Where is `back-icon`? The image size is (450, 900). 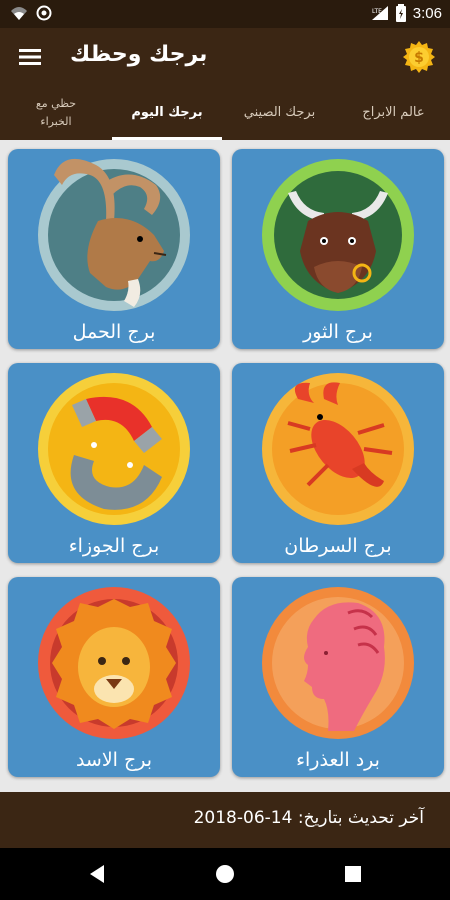
back-icon is located at coordinates (98, 874).